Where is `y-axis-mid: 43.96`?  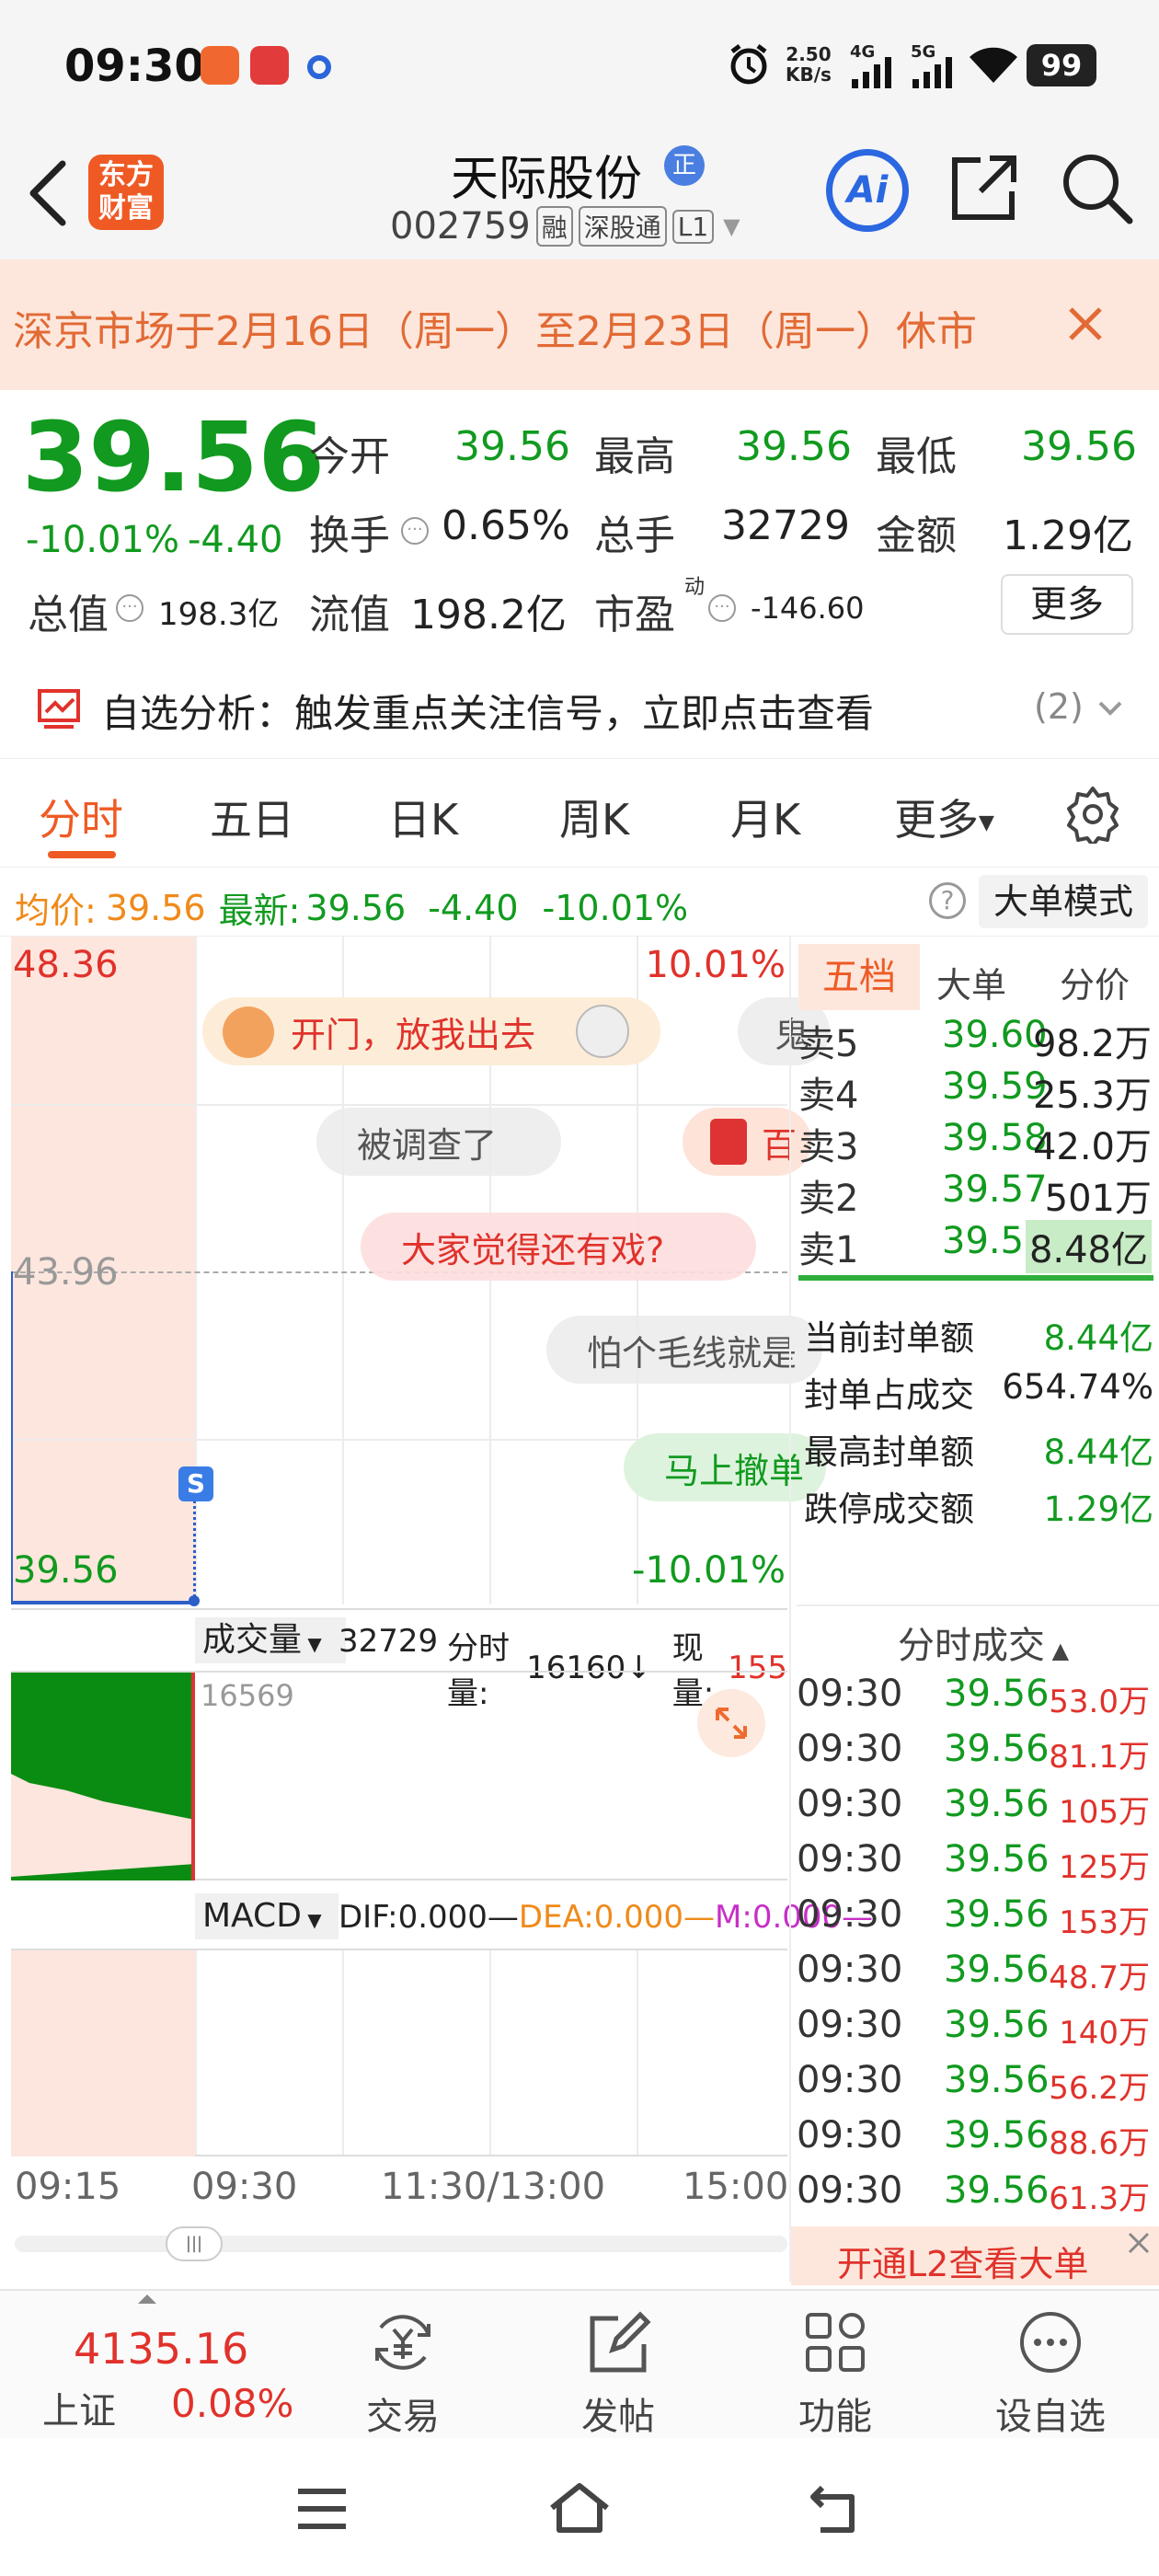 y-axis-mid: 43.96 is located at coordinates (66, 1272).